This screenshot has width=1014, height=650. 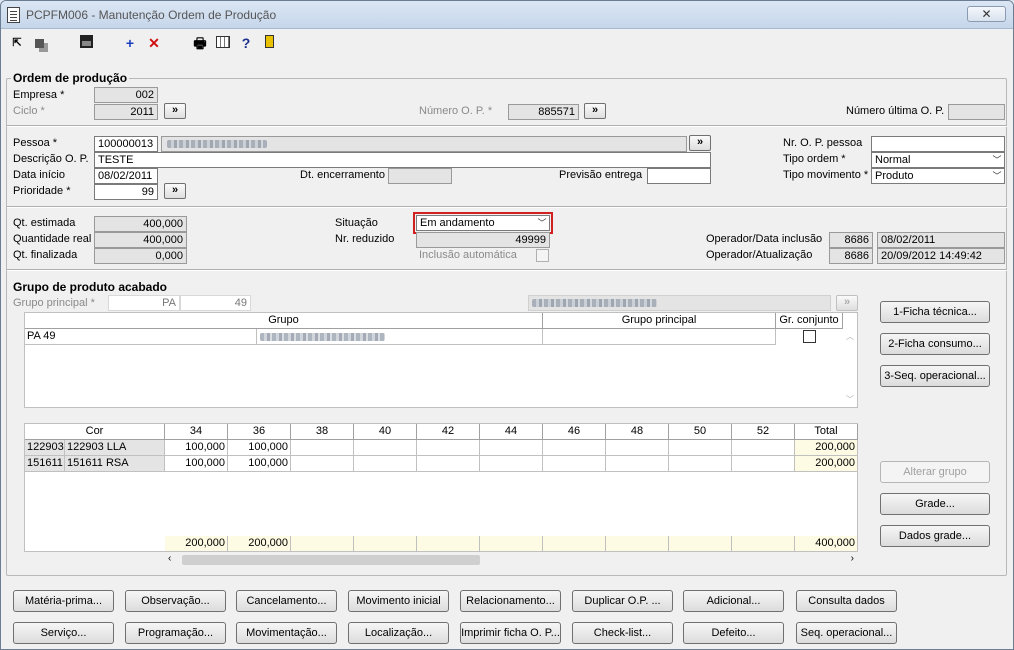 I want to click on nr-op-pessoa-field, so click(x=938, y=144).